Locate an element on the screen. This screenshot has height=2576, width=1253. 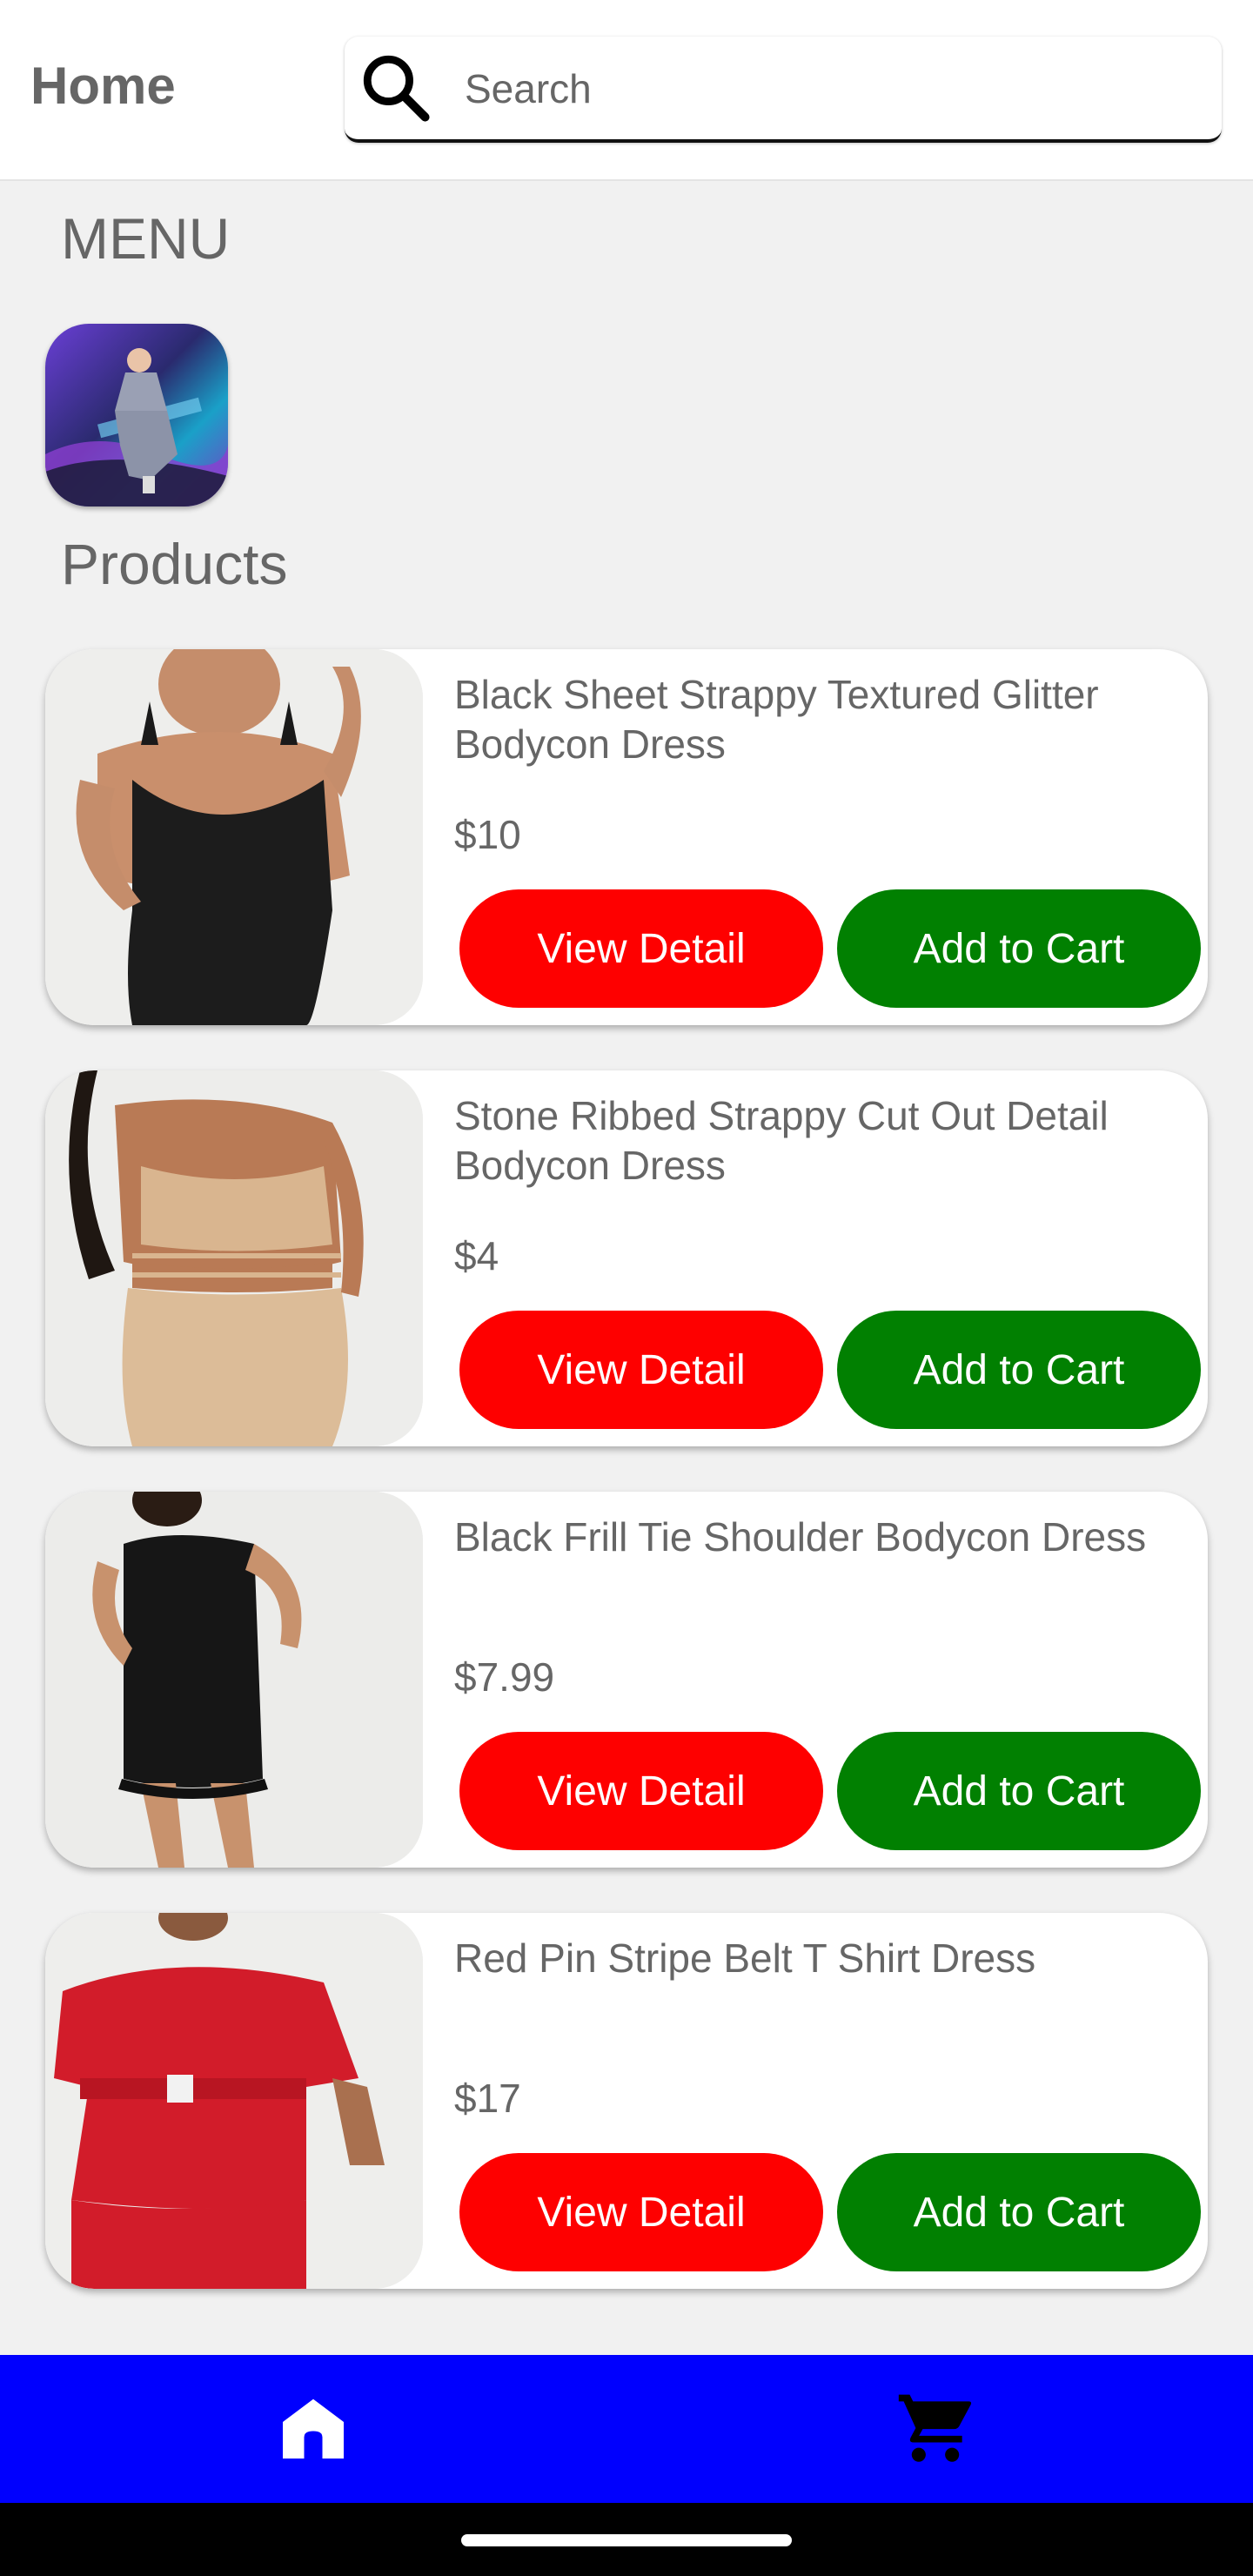
home-icon is located at coordinates (313, 2428).